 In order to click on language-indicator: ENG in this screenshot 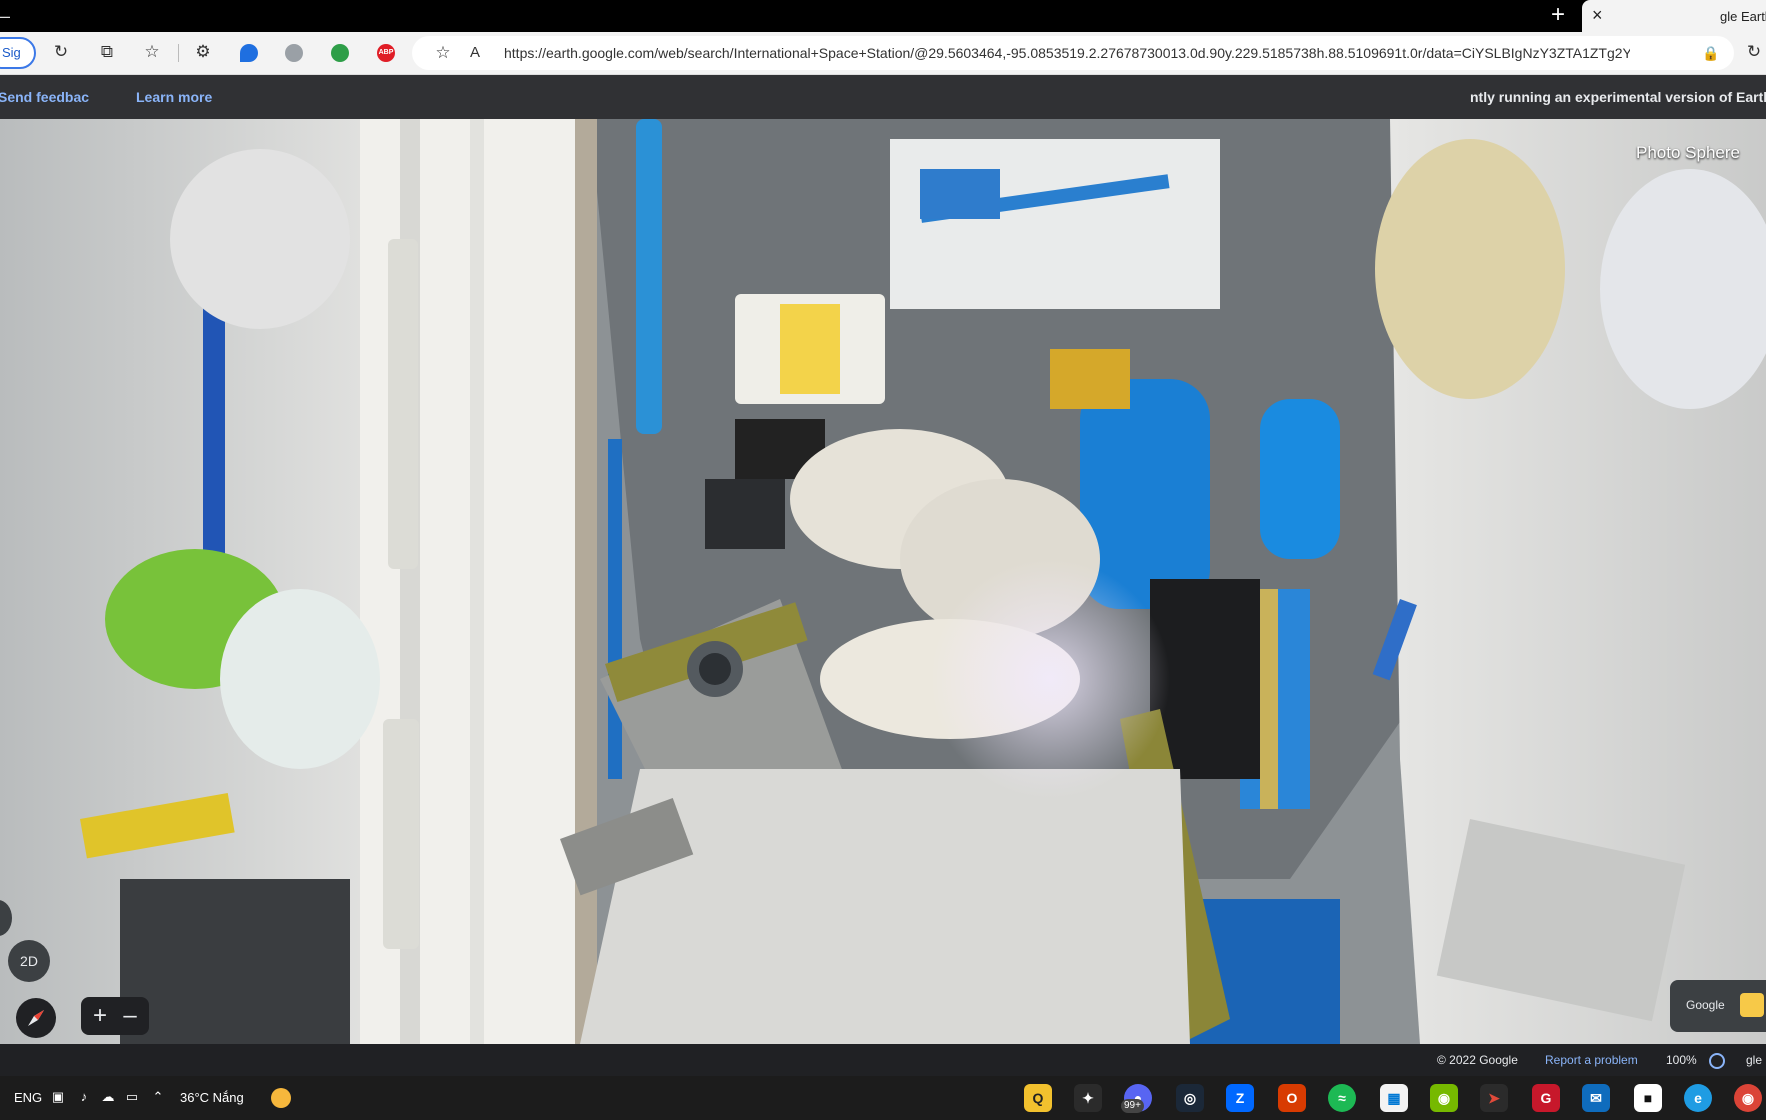, I will do `click(28, 1097)`.